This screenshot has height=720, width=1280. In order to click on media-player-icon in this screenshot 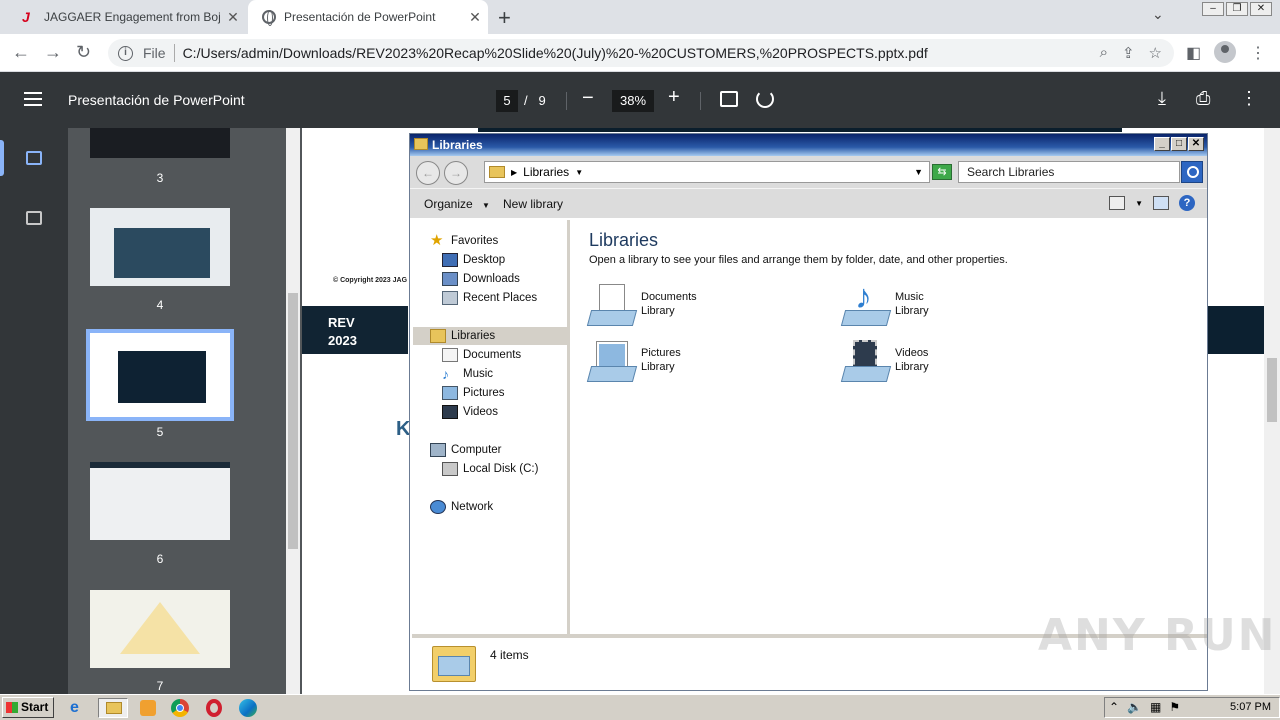, I will do `click(148, 708)`.